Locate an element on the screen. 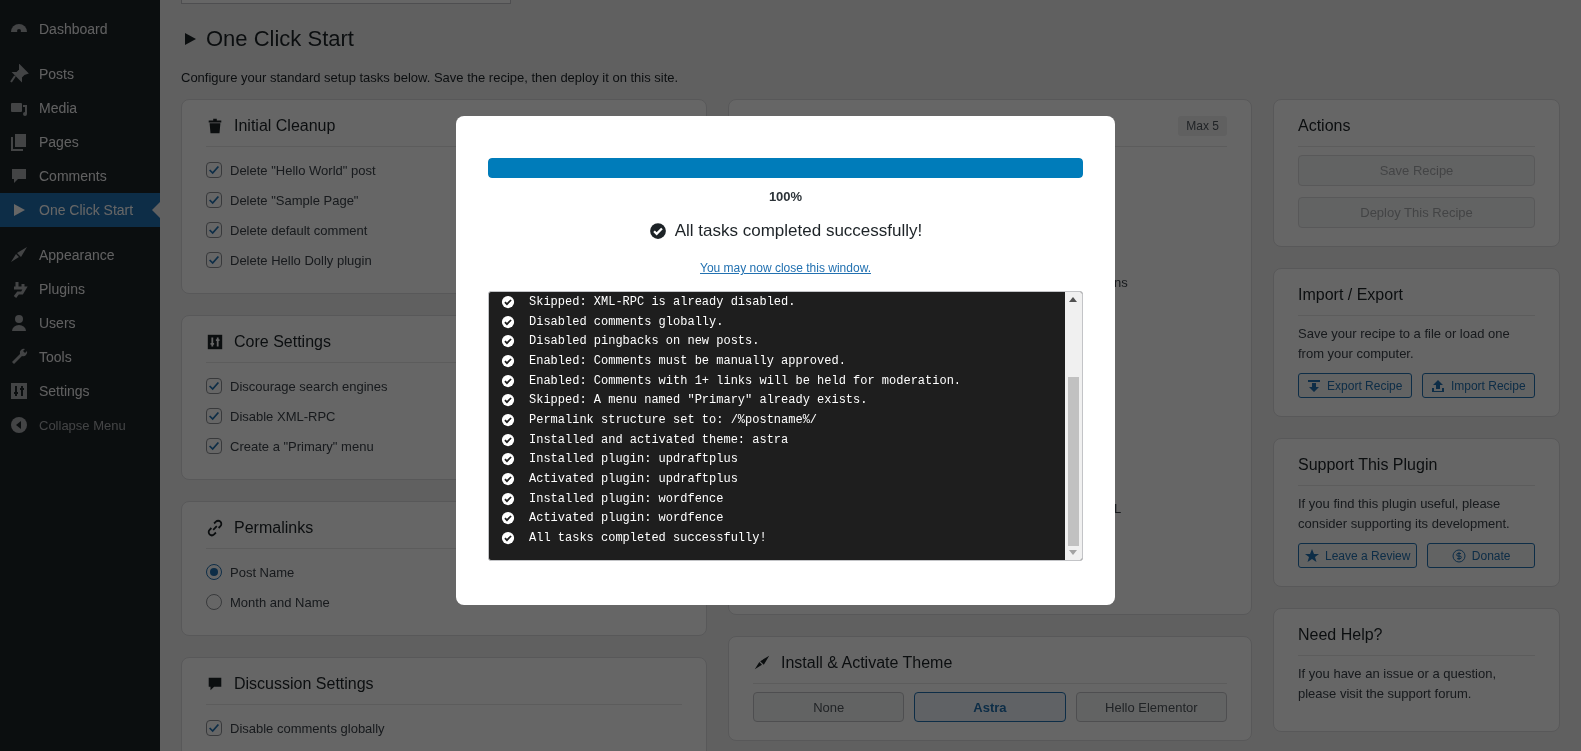  close-window-link: You may now close this window. is located at coordinates (785, 268).